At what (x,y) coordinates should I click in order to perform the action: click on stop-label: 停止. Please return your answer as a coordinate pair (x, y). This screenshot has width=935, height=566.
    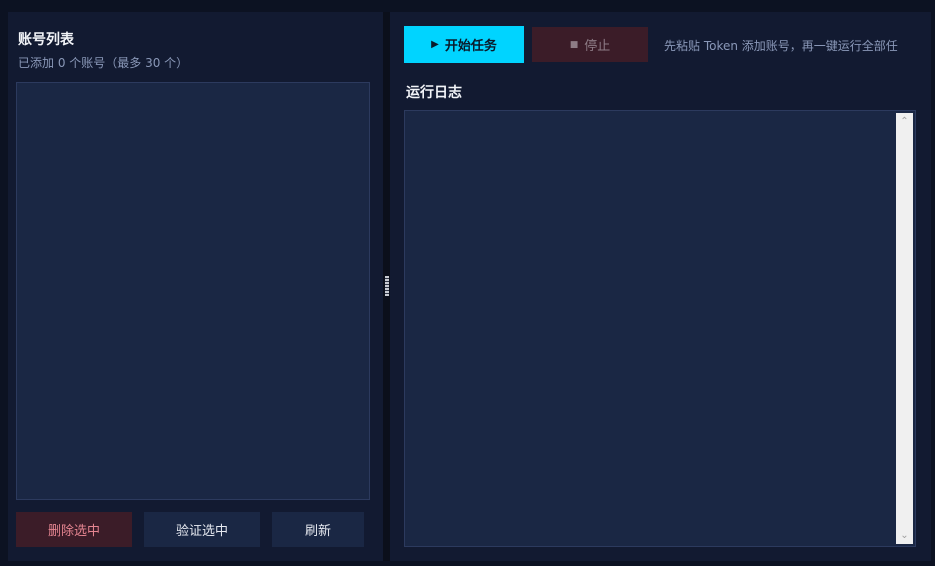
    Looking at the image, I should click on (597, 46).